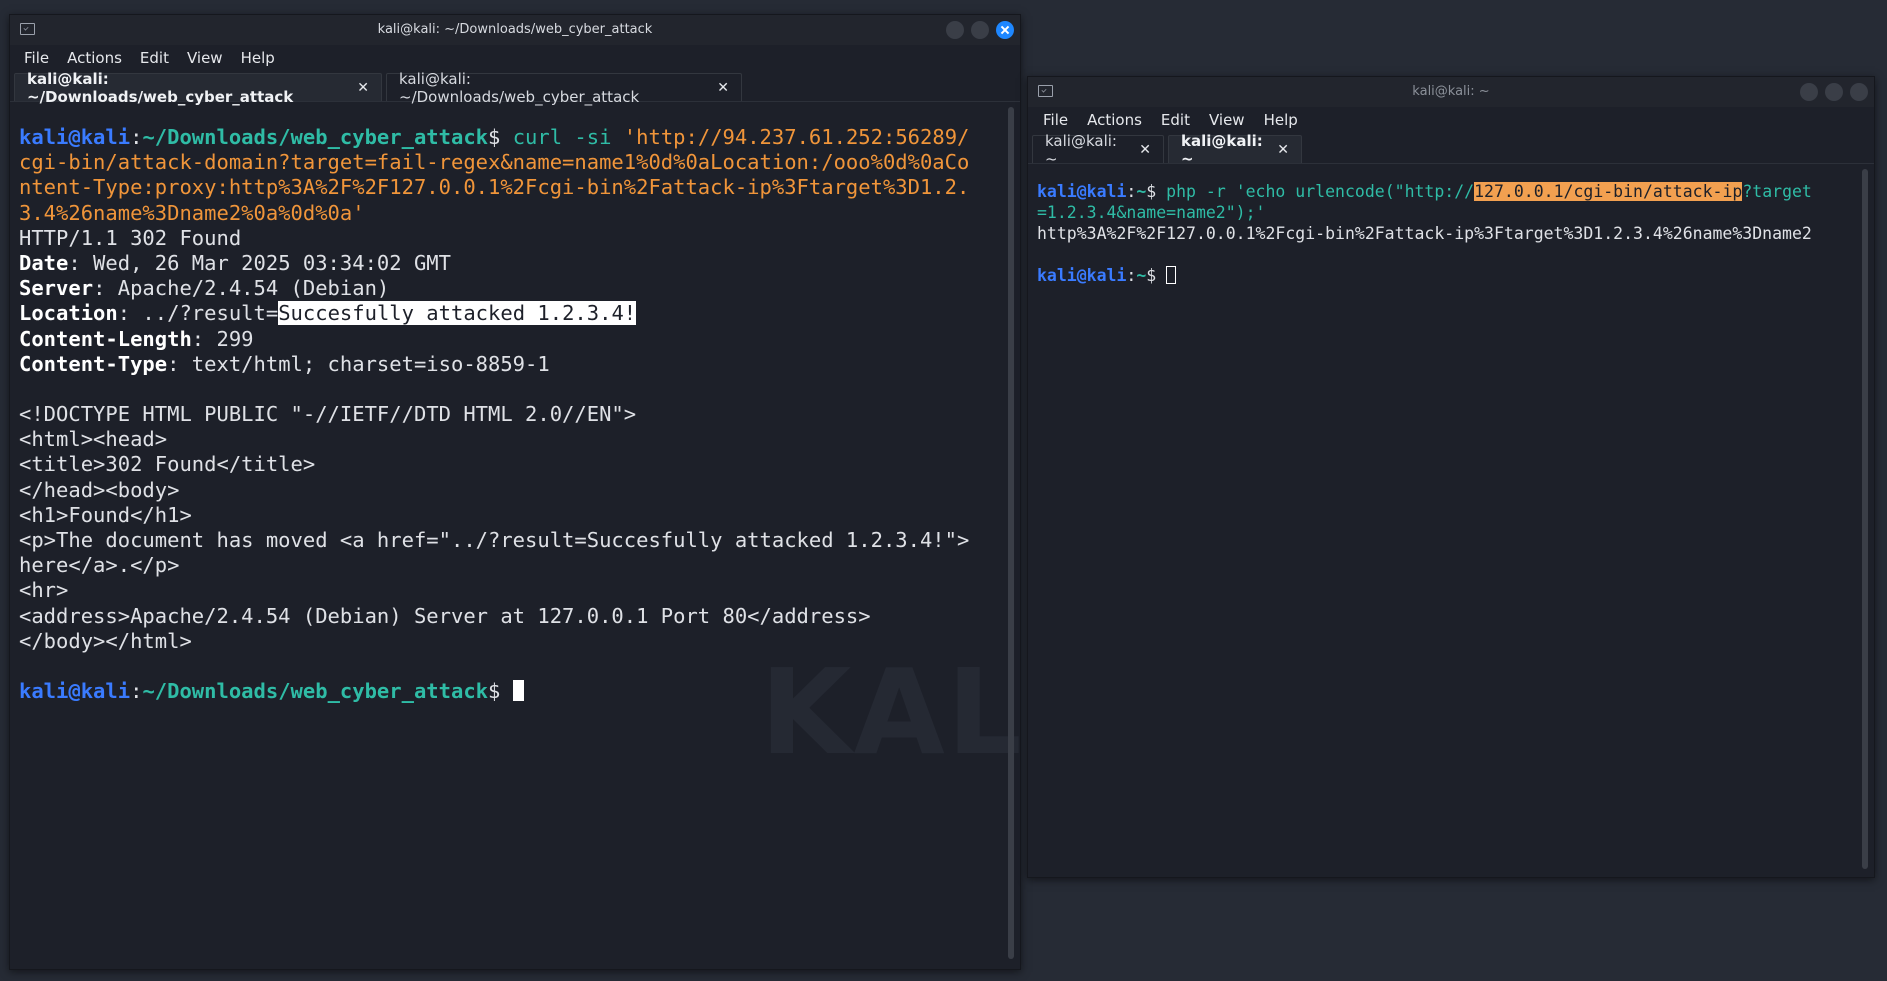 This screenshot has height=981, width=1887. I want to click on header-value: : 299, so click(222, 338).